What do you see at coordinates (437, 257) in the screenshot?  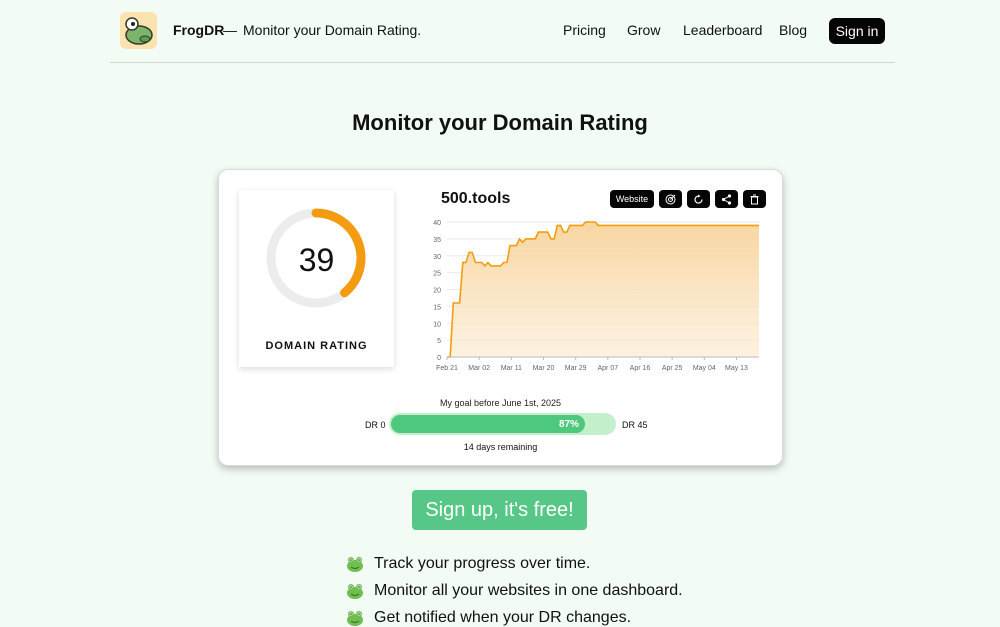 I see `y-tick-label: 30` at bounding box center [437, 257].